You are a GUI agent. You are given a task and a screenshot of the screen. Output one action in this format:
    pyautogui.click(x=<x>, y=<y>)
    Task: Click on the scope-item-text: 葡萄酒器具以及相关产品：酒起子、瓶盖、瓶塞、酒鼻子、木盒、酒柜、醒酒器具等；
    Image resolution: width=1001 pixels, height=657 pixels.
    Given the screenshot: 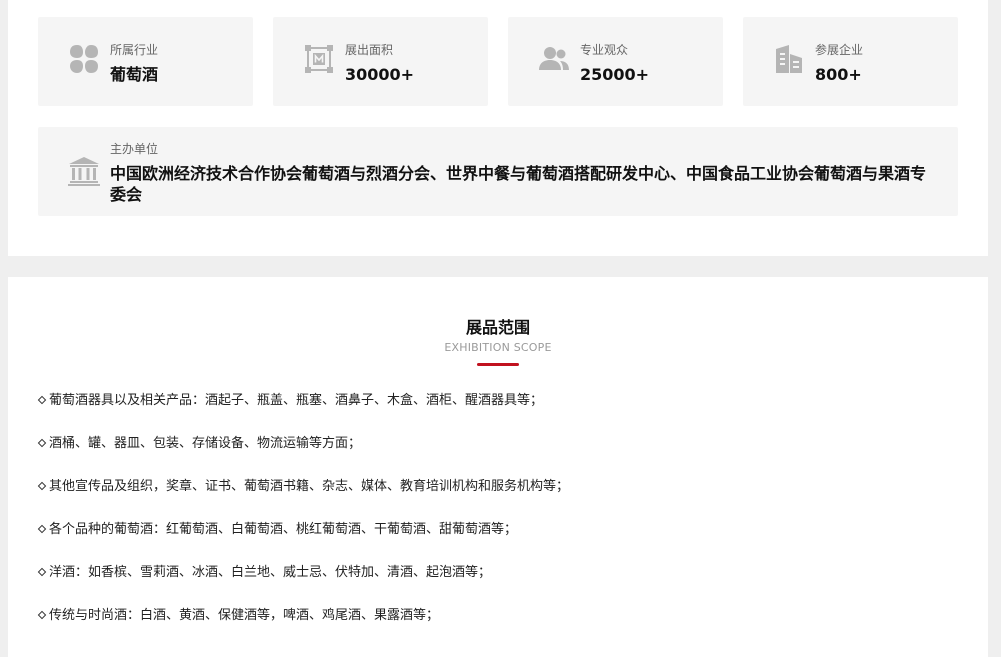 What is the action you would take?
    pyautogui.click(x=296, y=400)
    